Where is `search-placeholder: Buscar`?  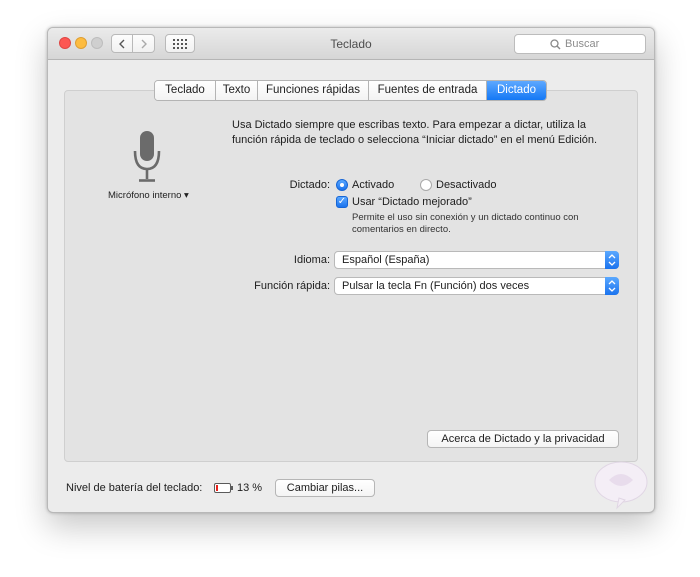 search-placeholder: Buscar is located at coordinates (582, 44).